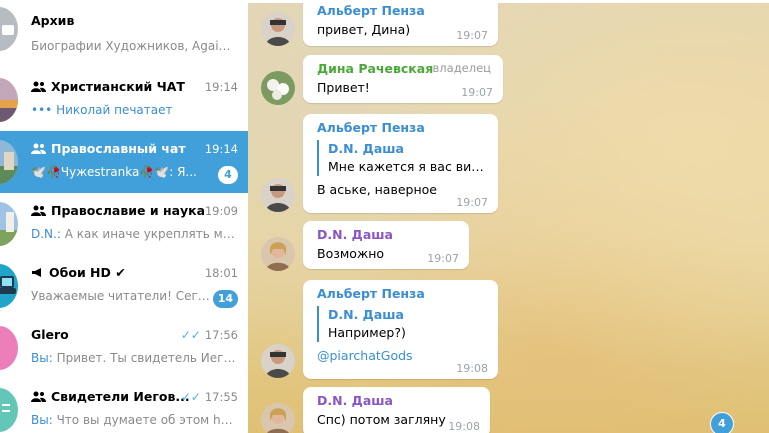 This screenshot has height=433, width=769. Describe the element at coordinates (36, 272) in the screenshot. I see `megaphone-icon` at that location.